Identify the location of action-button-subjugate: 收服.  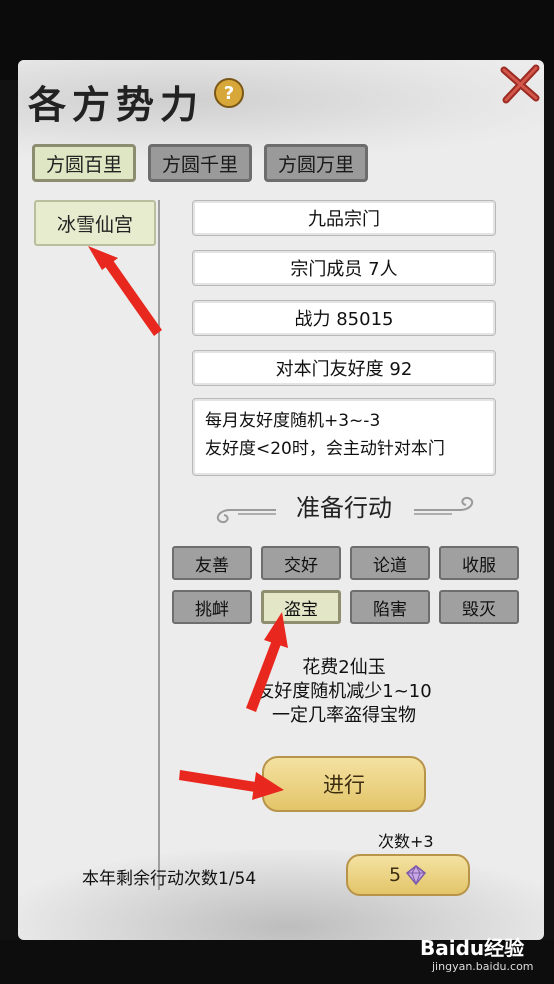
(479, 563).